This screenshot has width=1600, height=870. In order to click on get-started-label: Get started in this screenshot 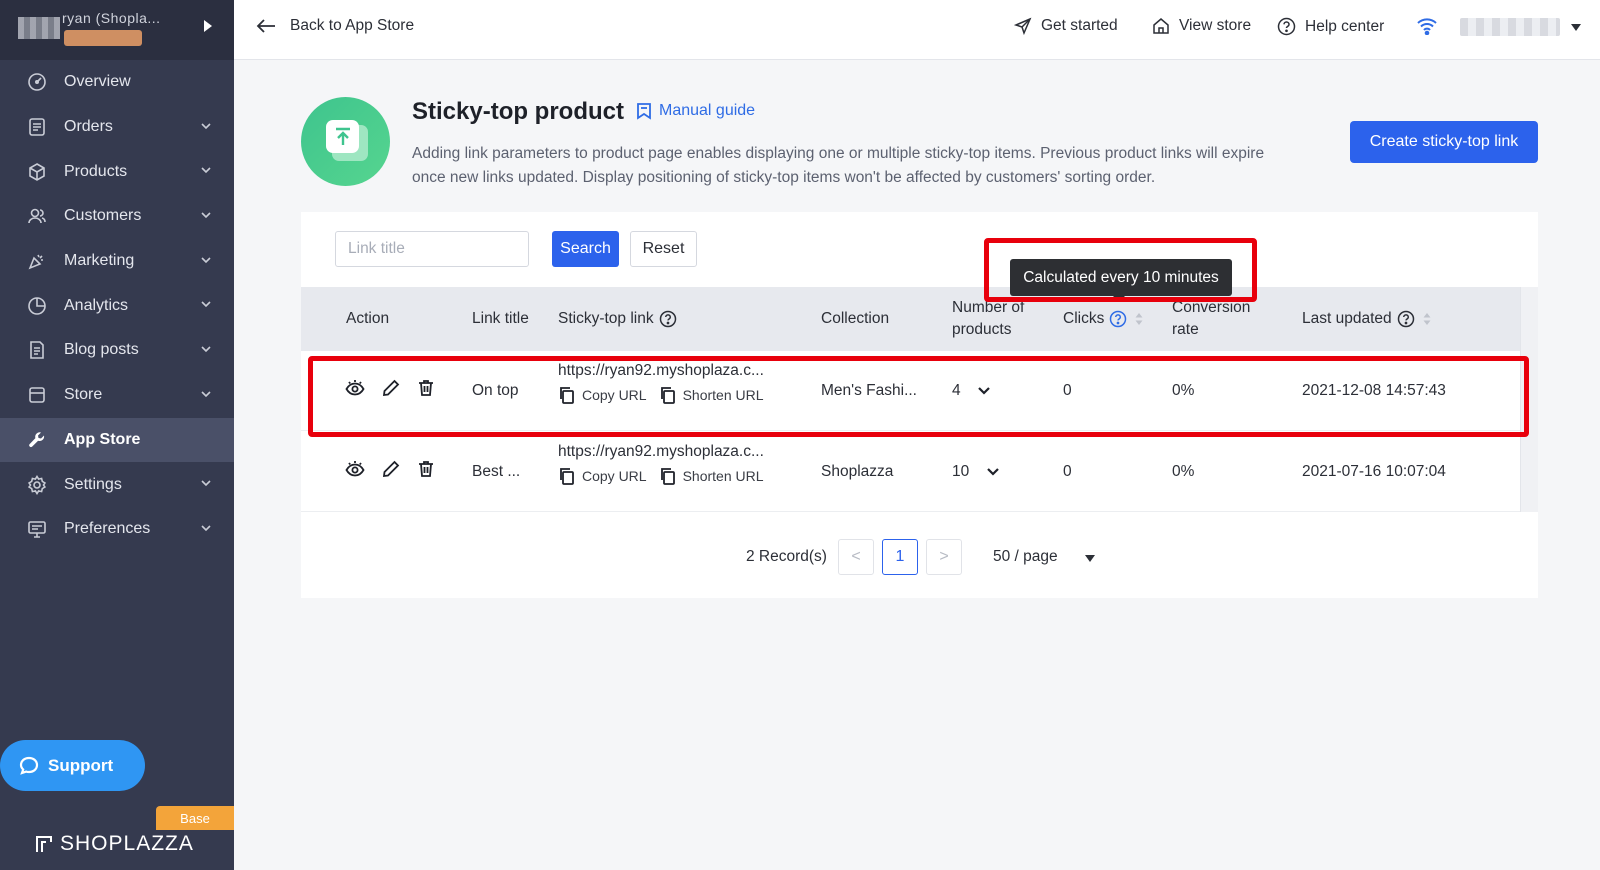, I will do `click(1079, 25)`.